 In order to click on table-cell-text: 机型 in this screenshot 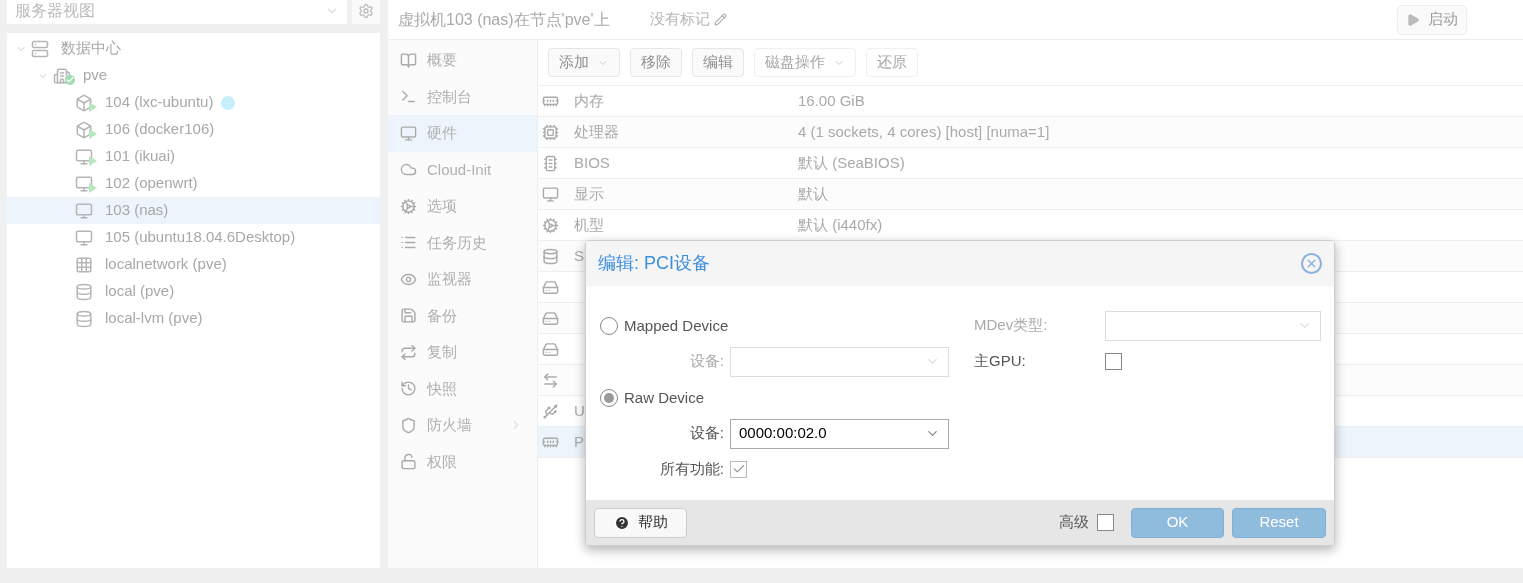, I will do `click(589, 224)`.